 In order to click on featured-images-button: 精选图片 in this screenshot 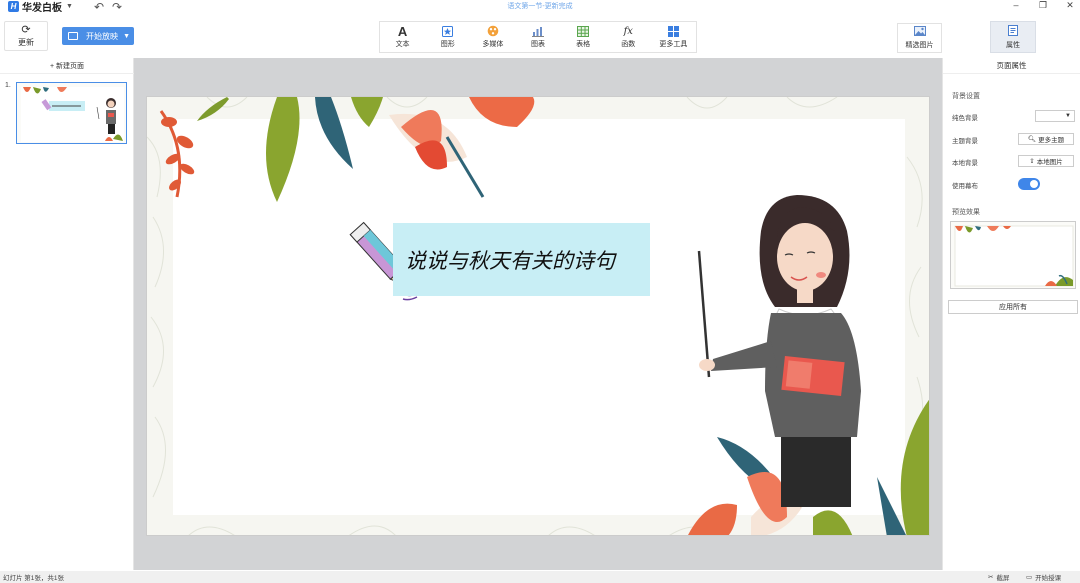, I will do `click(919, 38)`.